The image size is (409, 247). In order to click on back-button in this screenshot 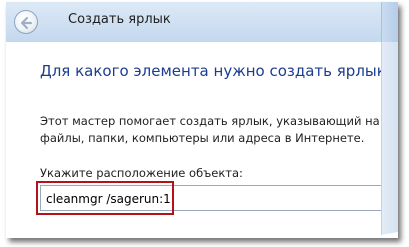, I will do `click(26, 22)`.